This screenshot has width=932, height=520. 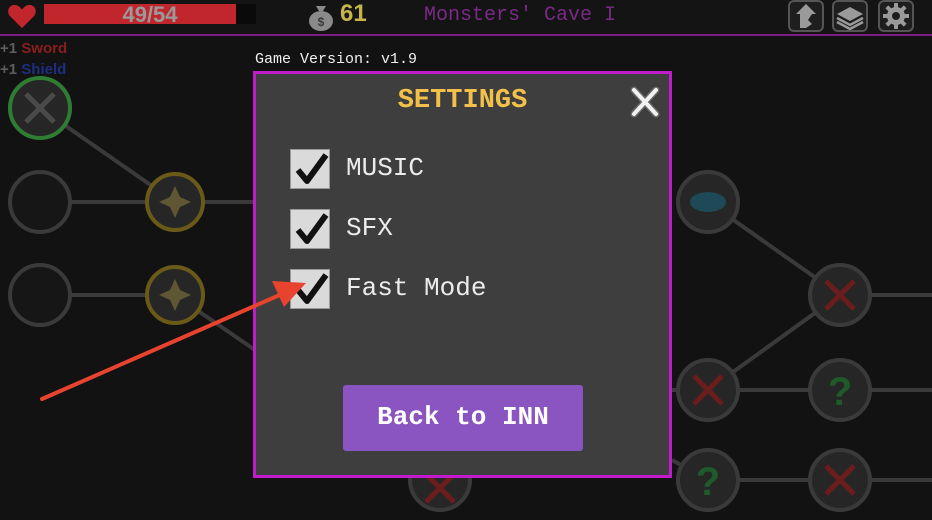 I want to click on annotation-arrow, so click(x=173, y=341).